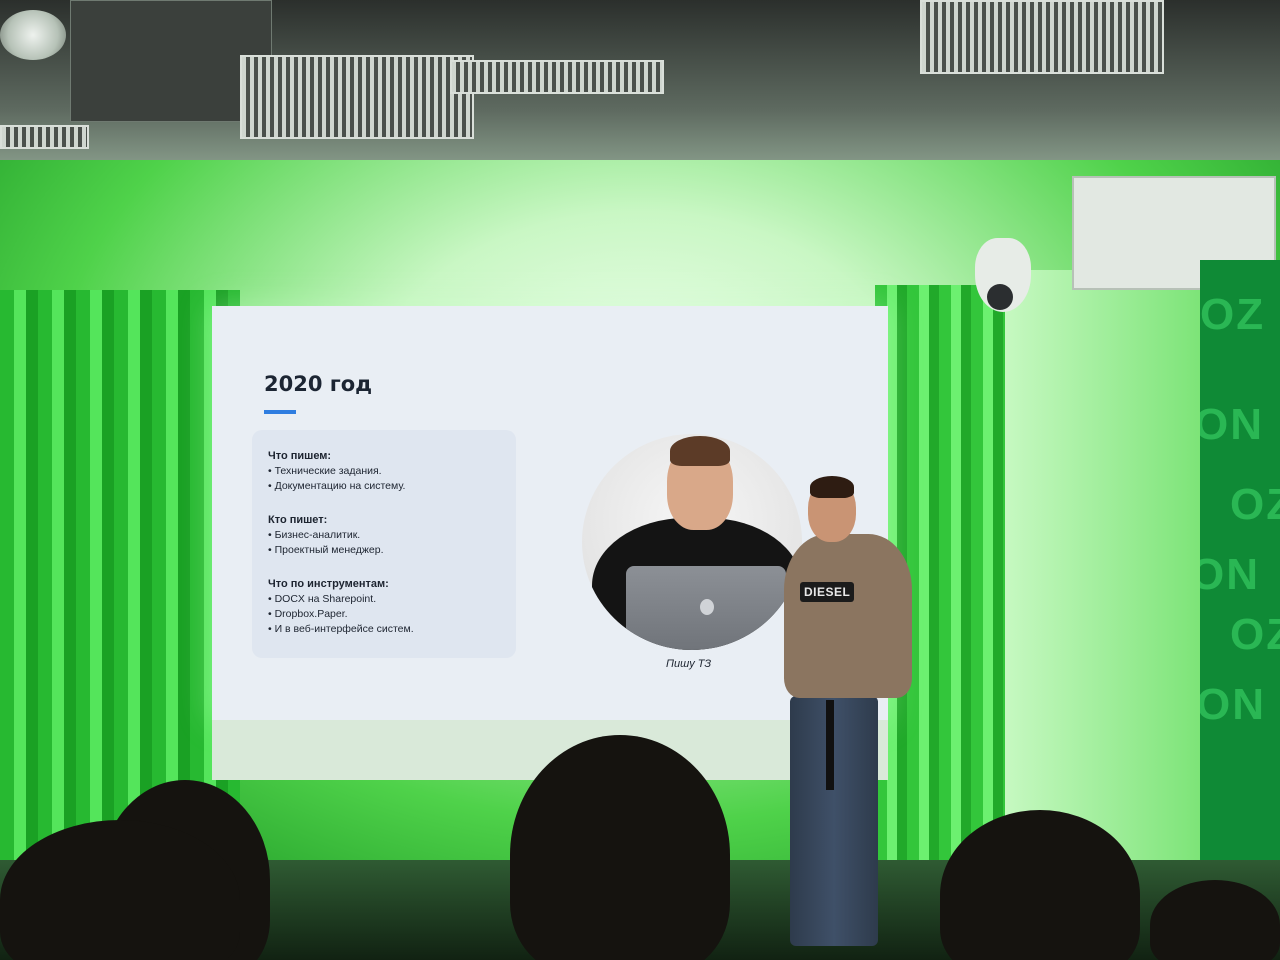 Image resolution: width=1280 pixels, height=960 pixels. Describe the element at coordinates (341, 629) in the screenshot. I see `list-item: И в веб-интерфейсе систем.` at that location.